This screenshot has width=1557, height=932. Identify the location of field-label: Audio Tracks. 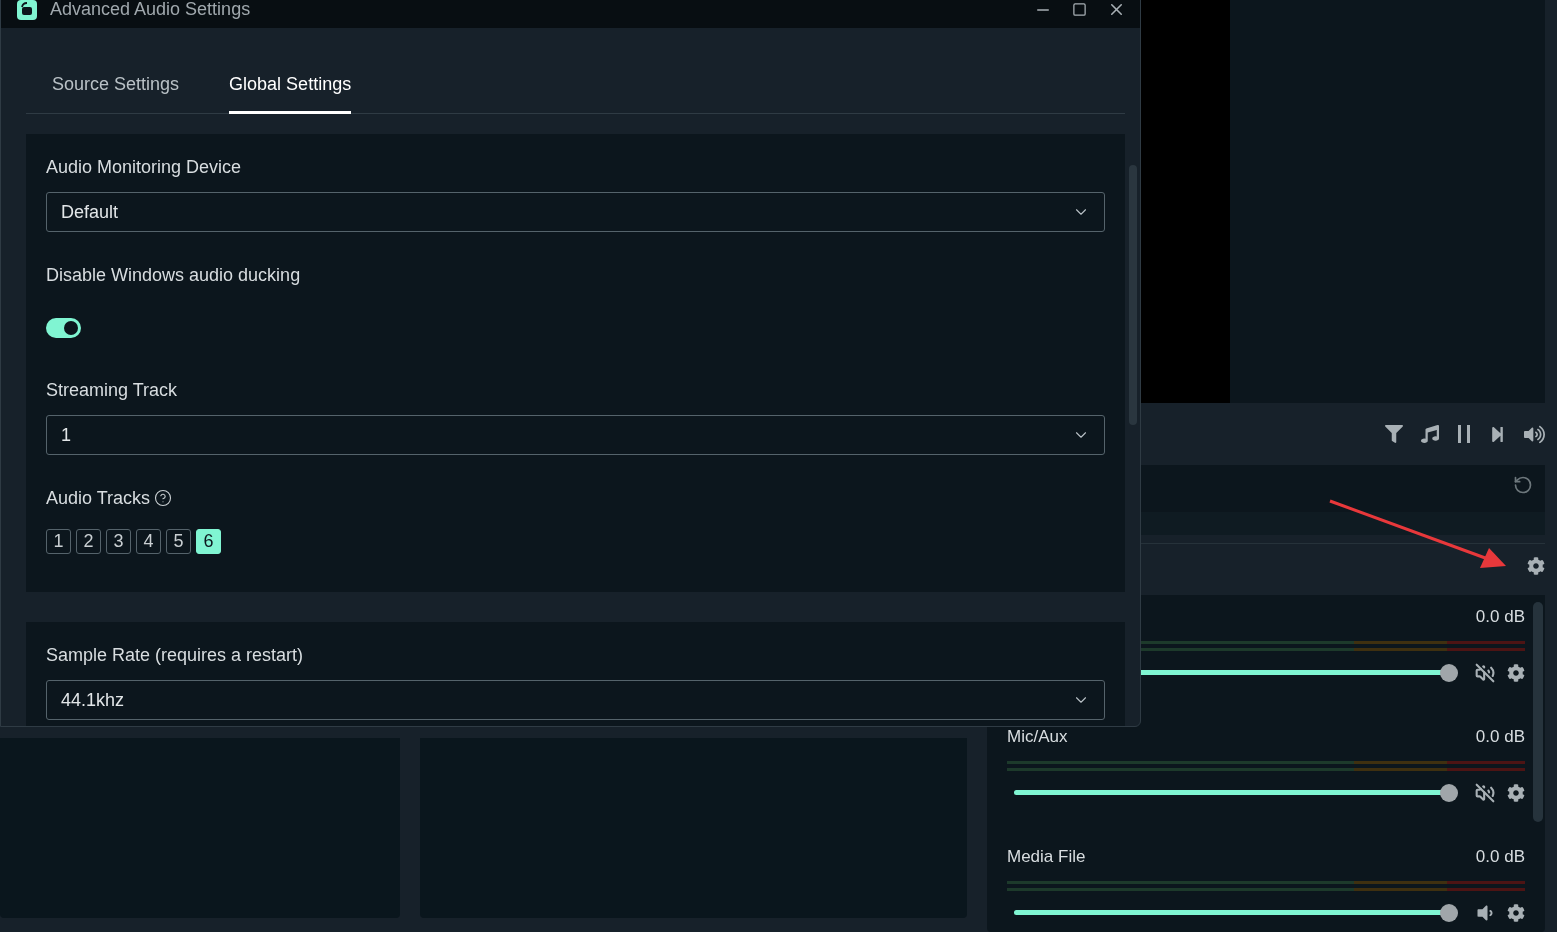
(98, 498).